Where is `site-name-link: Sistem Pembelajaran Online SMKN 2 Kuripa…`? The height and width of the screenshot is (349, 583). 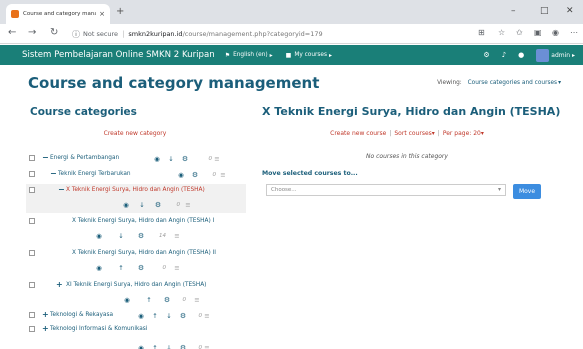
site-name-link: Sistem Pembelajaran Online SMKN 2 Kuripa… is located at coordinates (118, 55).